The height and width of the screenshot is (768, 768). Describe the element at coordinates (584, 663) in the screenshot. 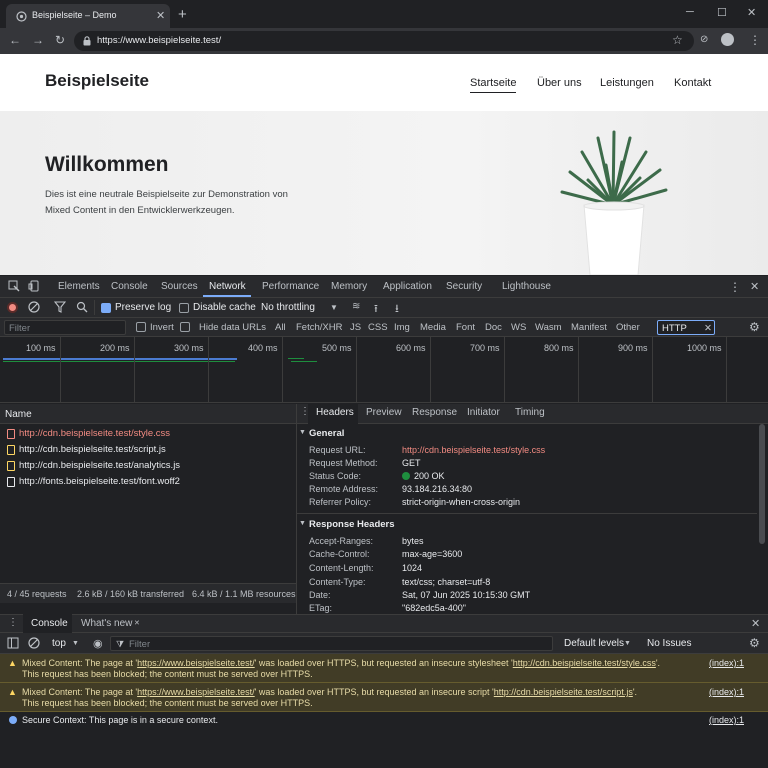

I see `resource-link: http://cdn.beispielseite.test/style.css` at that location.